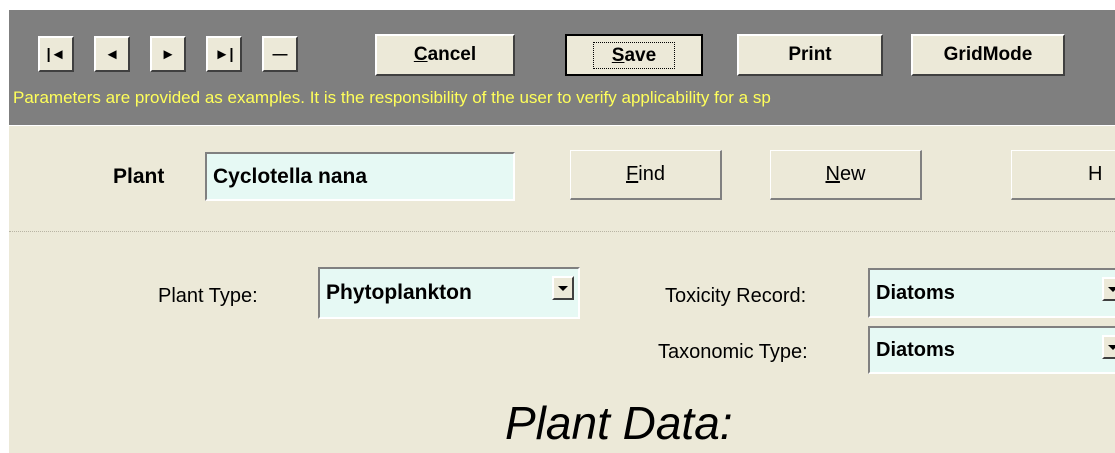 This screenshot has width=1115, height=453. I want to click on toxicity-record-select: Diatoms, so click(991, 293).